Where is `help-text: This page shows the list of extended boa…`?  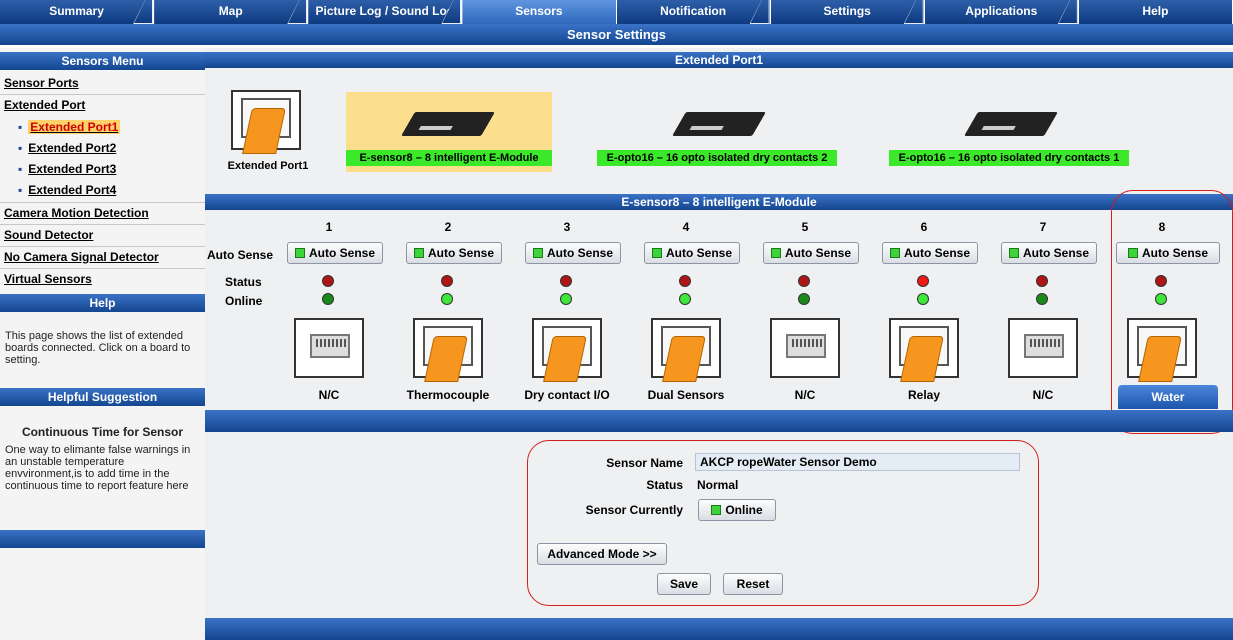 help-text: This page shows the list of extended boa… is located at coordinates (98, 348).